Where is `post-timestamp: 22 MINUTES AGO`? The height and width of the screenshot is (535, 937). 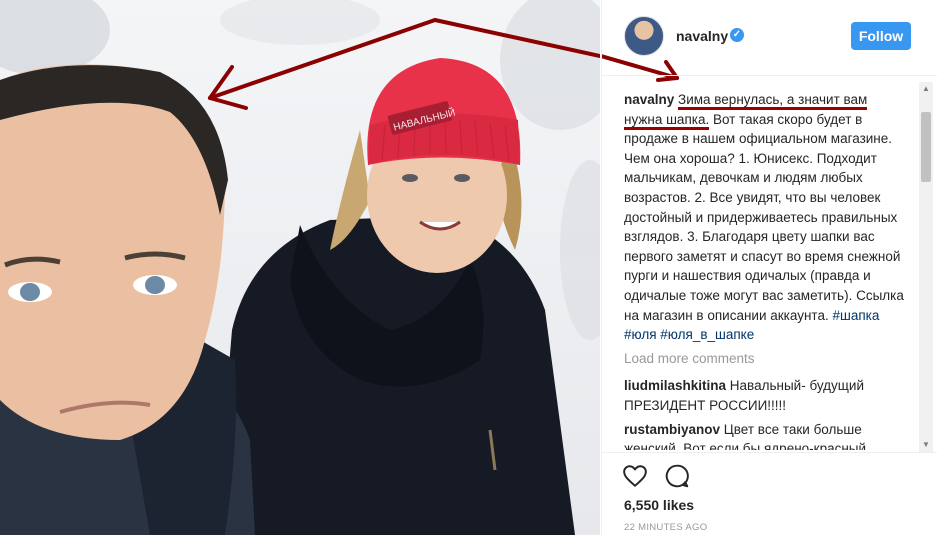
post-timestamp: 22 MINUTES AGO is located at coordinates (665, 527).